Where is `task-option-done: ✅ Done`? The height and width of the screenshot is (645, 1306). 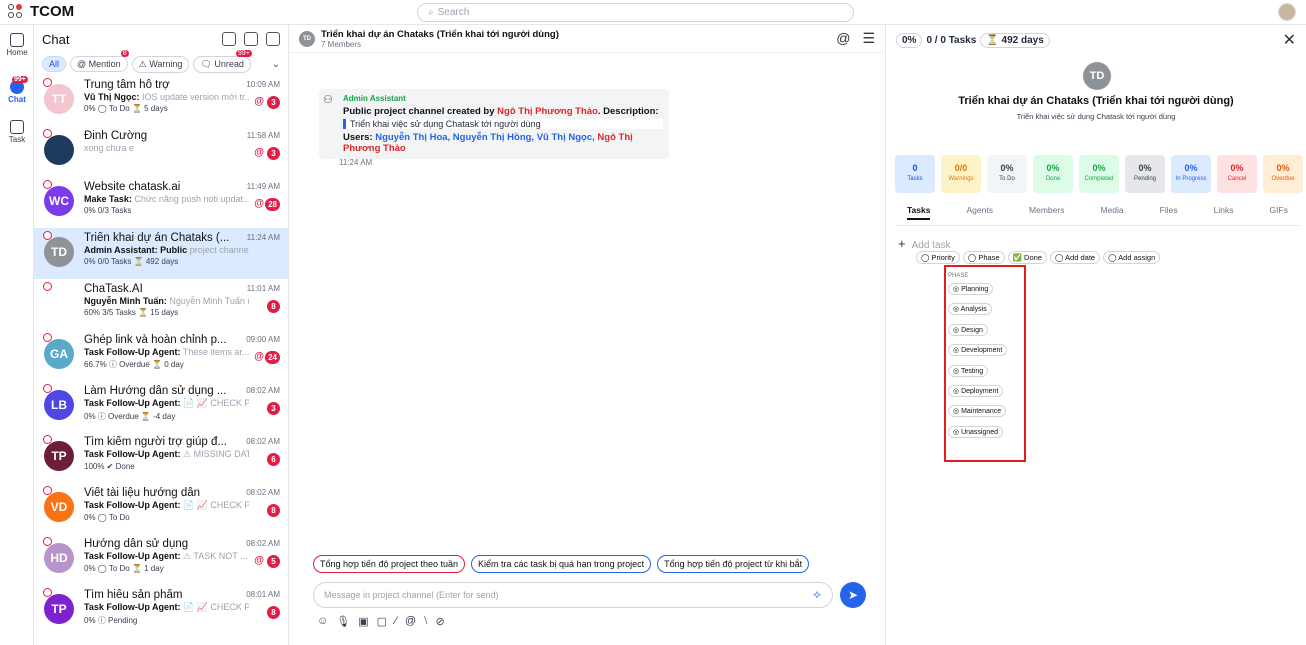 task-option-done: ✅ Done is located at coordinates (1027, 257).